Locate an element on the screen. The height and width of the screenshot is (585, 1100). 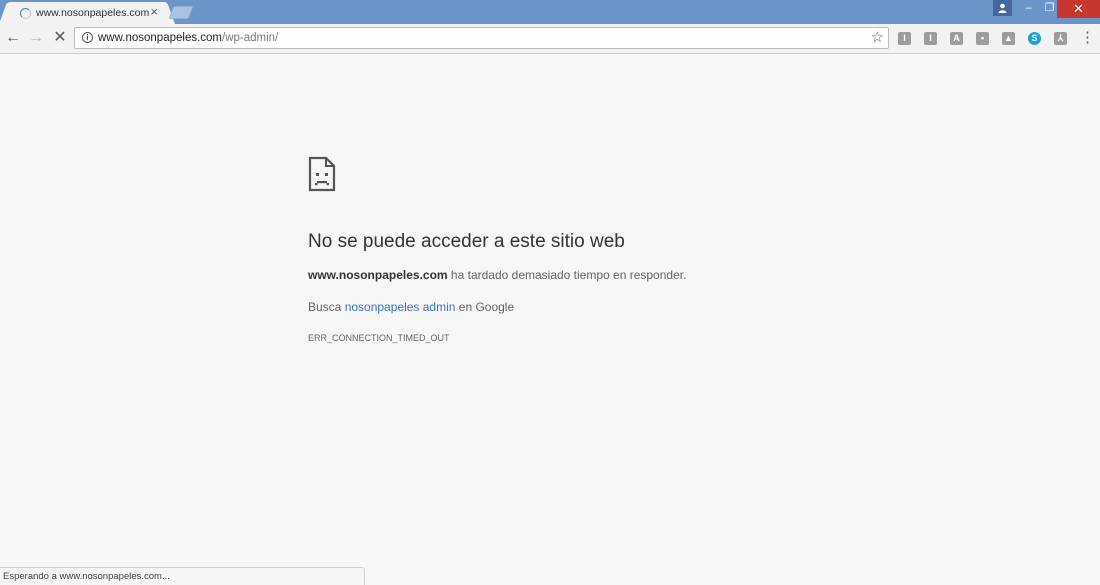
extension-drive-icon: ▲ is located at coordinates (1008, 38).